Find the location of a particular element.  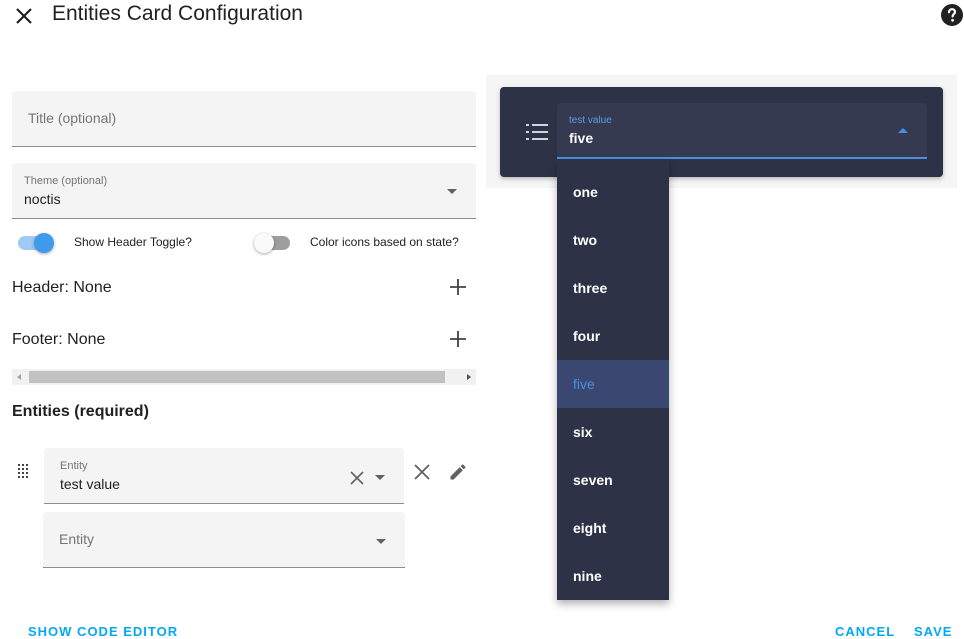

dropdown-option-three: three is located at coordinates (613, 288).